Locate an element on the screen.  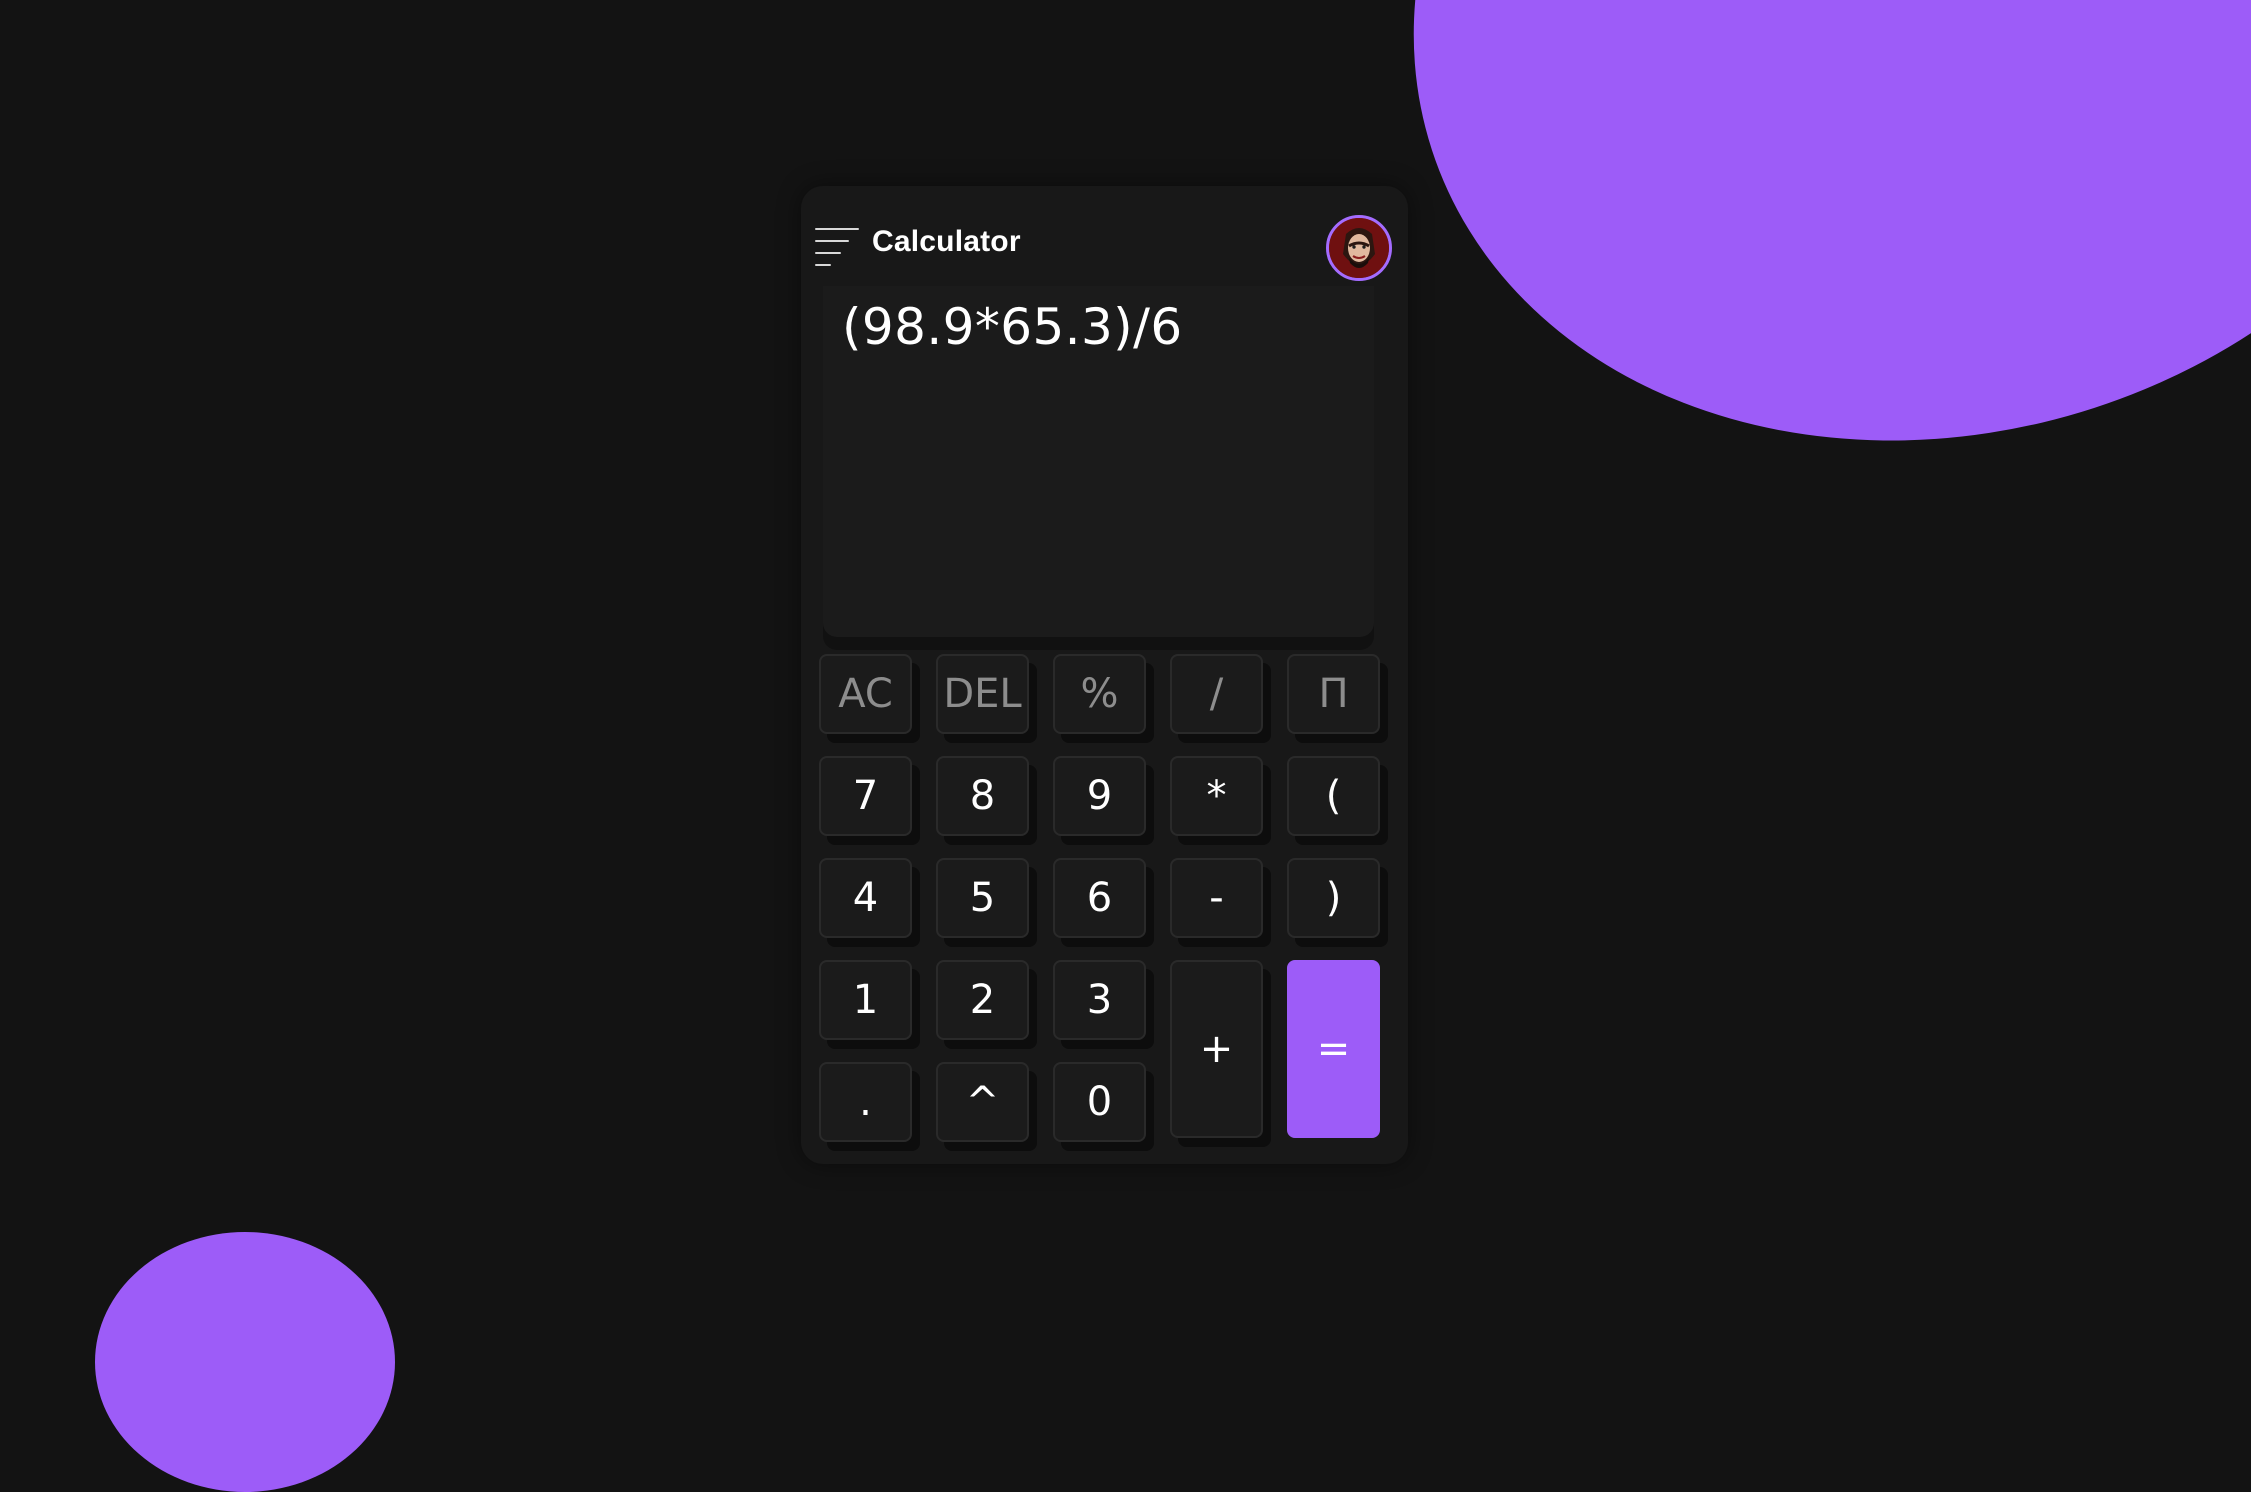
key-decimal: . is located at coordinates (865, 1102).